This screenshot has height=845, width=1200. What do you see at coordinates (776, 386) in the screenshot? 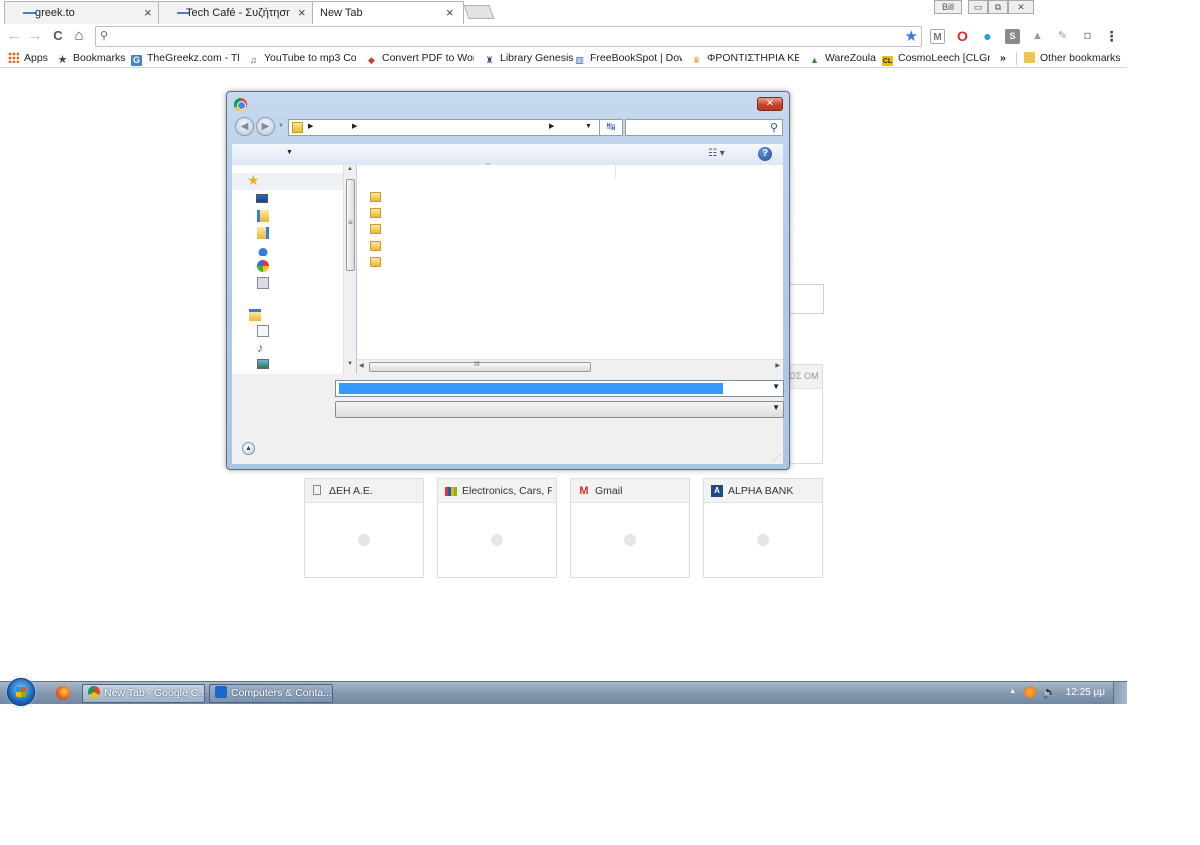
I see `file-name-dropdown-icon: ▼` at bounding box center [776, 386].